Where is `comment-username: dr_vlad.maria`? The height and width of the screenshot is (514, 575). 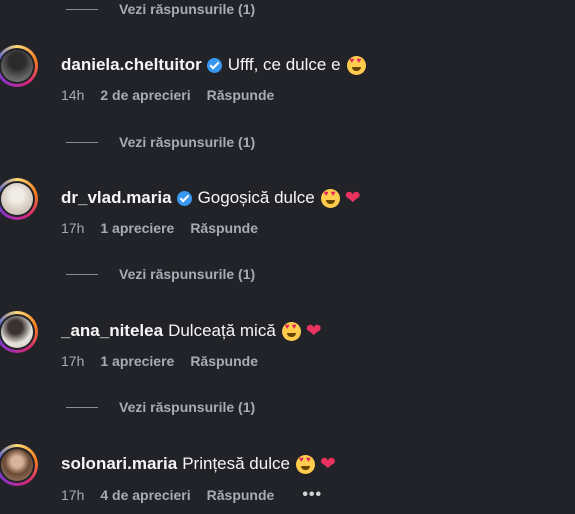
comment-username: dr_vlad.maria is located at coordinates (116, 198).